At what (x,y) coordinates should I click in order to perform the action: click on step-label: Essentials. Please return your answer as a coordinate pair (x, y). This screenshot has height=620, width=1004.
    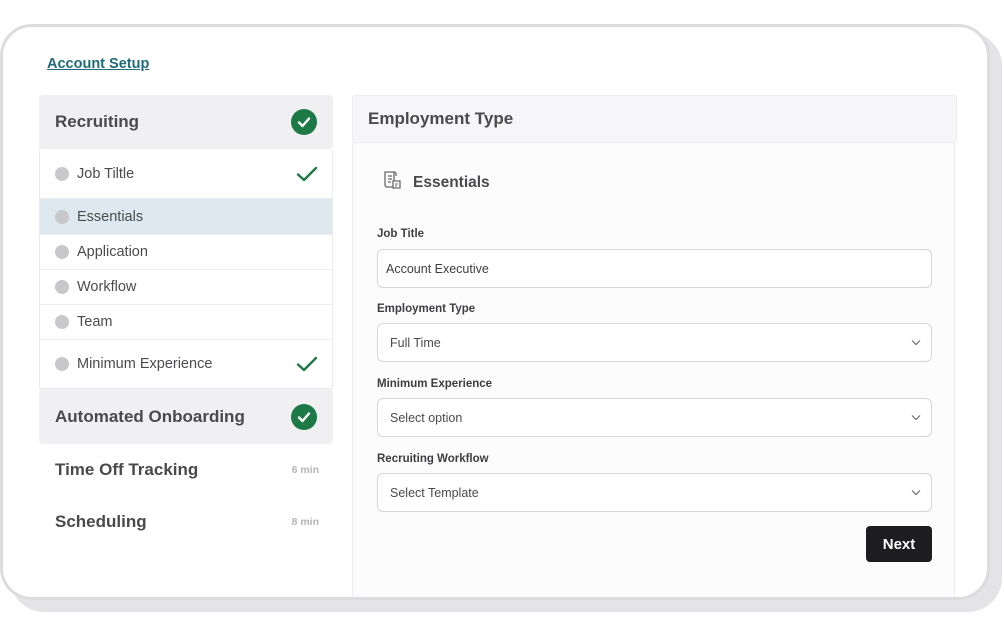
    Looking at the image, I should click on (110, 216).